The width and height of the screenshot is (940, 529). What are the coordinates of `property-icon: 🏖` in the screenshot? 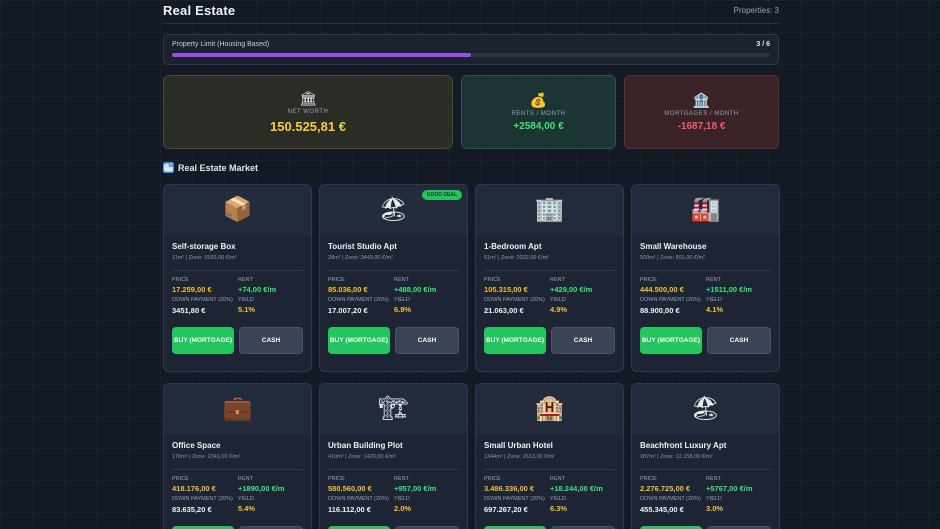 It's located at (705, 408).